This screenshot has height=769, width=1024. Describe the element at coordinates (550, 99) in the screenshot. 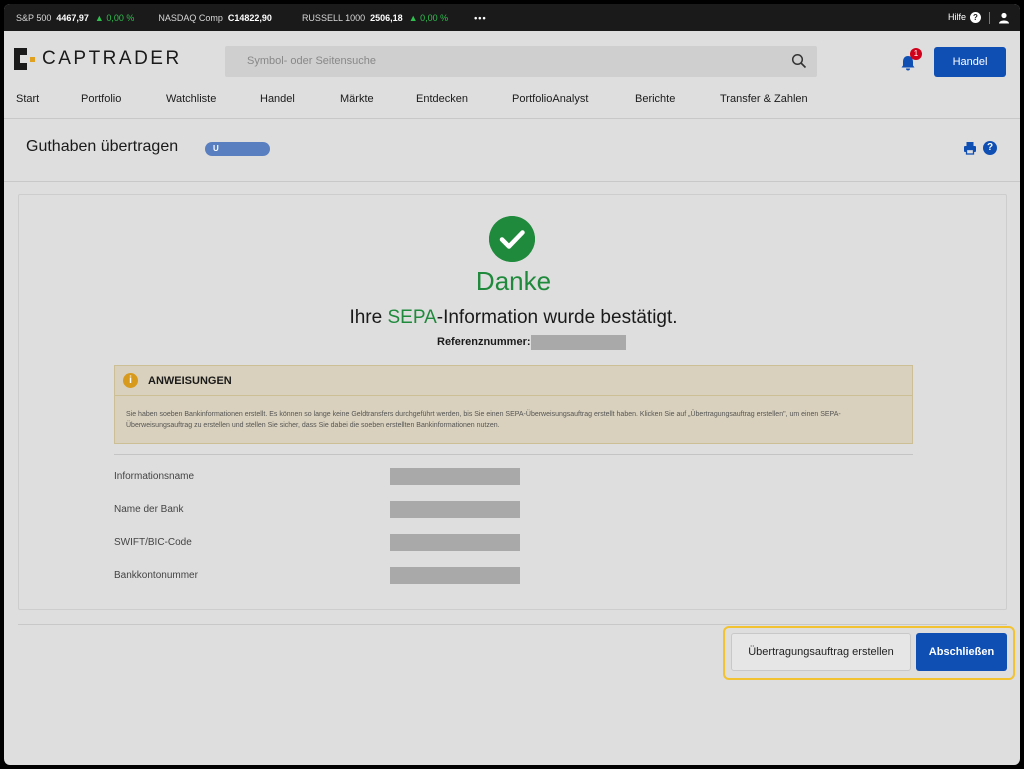

I see `nav-item-portfolioanalyst: PortfolioAnalyst` at that location.